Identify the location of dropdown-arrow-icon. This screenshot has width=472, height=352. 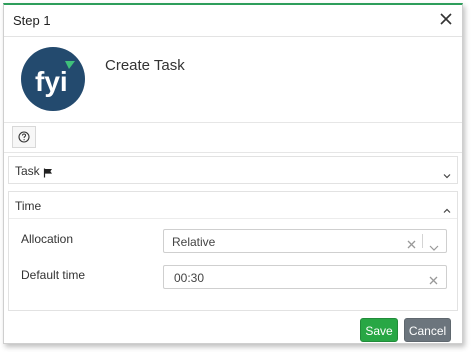
(434, 247).